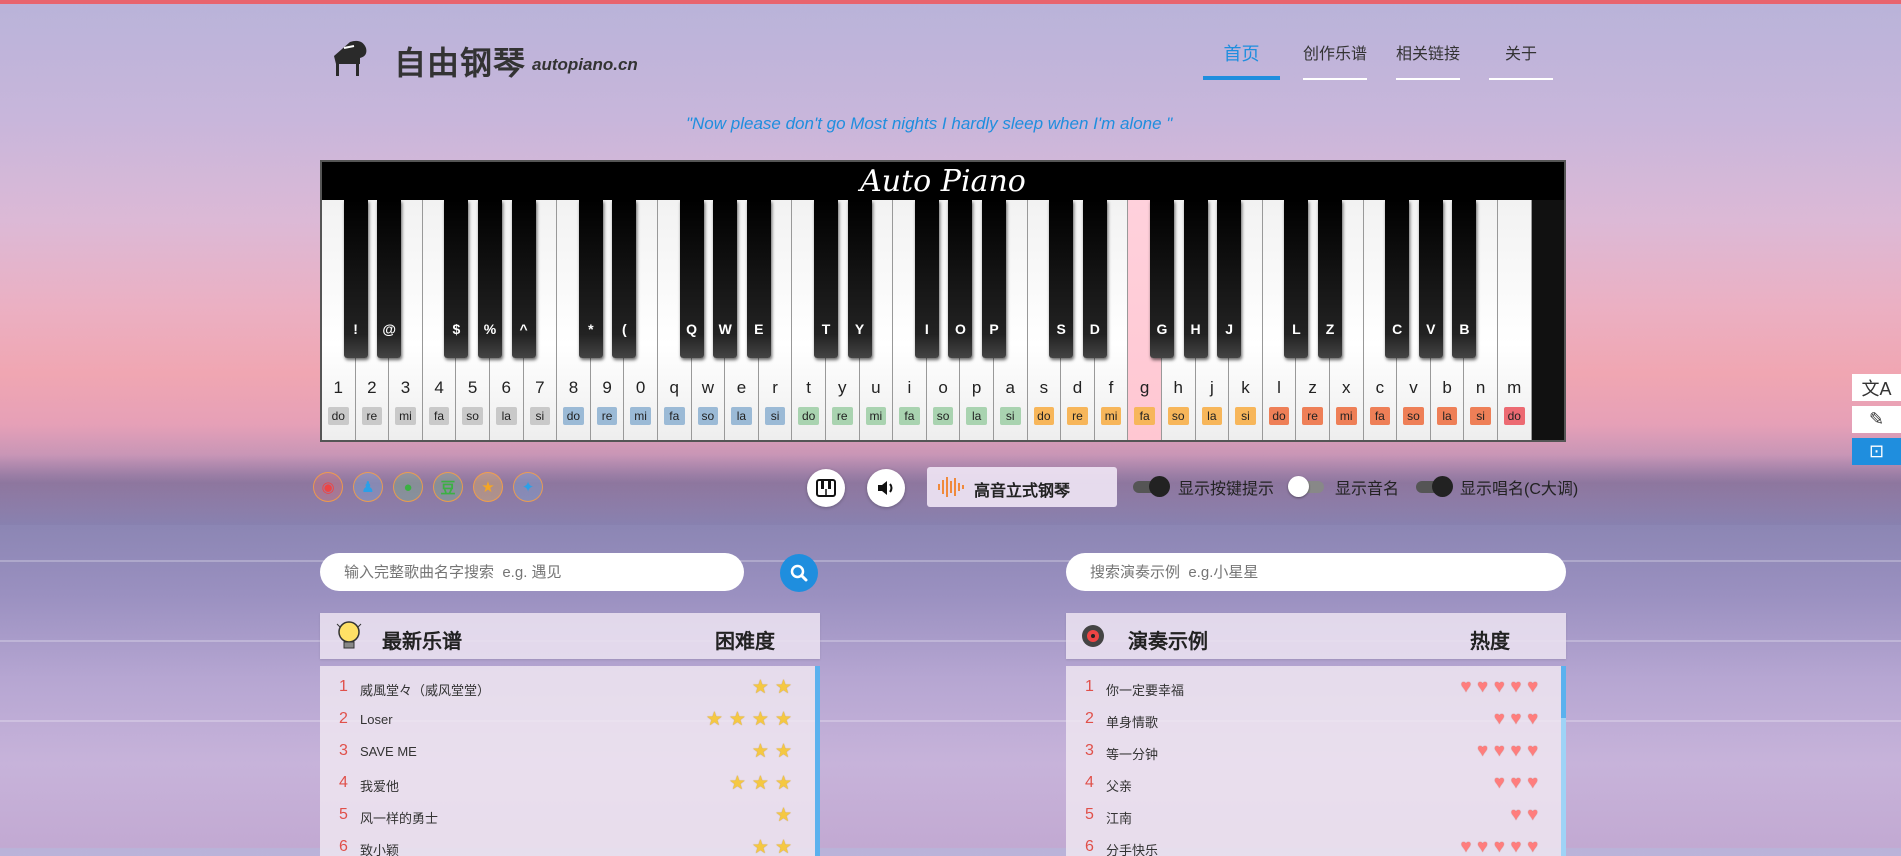  Describe the element at coordinates (1119, 817) in the screenshot. I see `song-title: 江南` at that location.